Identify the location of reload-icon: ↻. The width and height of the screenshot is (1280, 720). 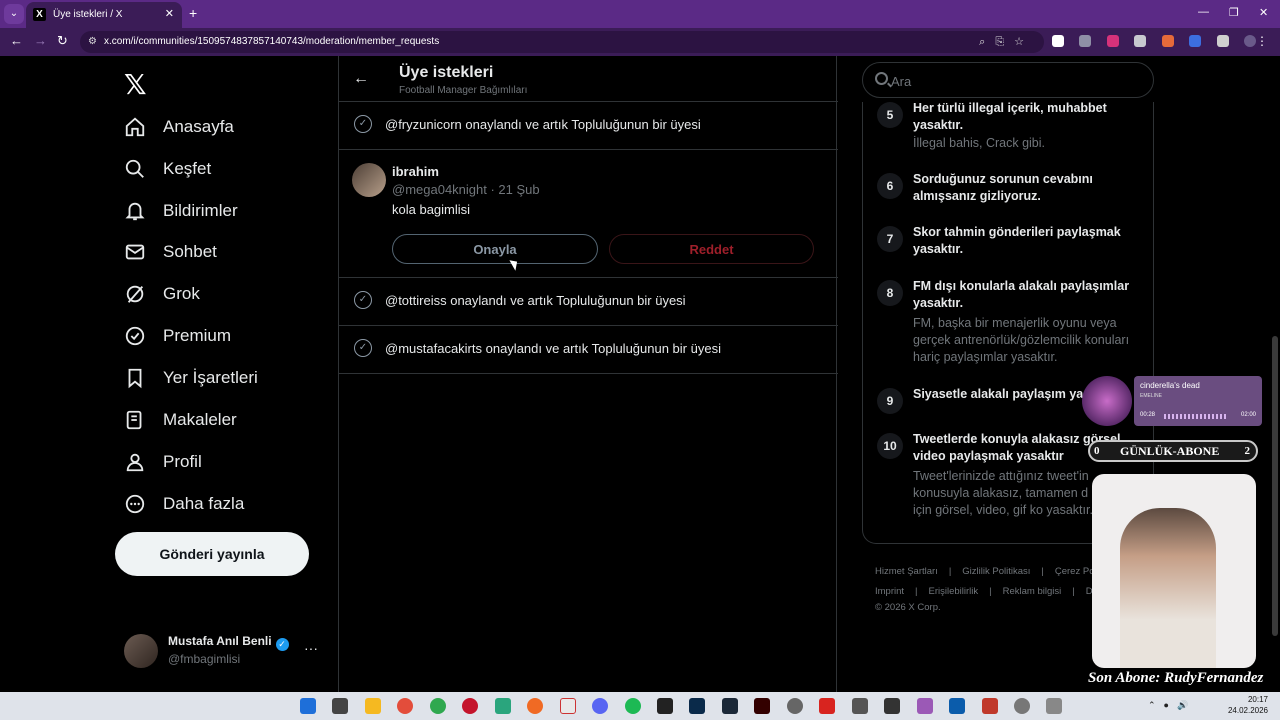
(62, 41).